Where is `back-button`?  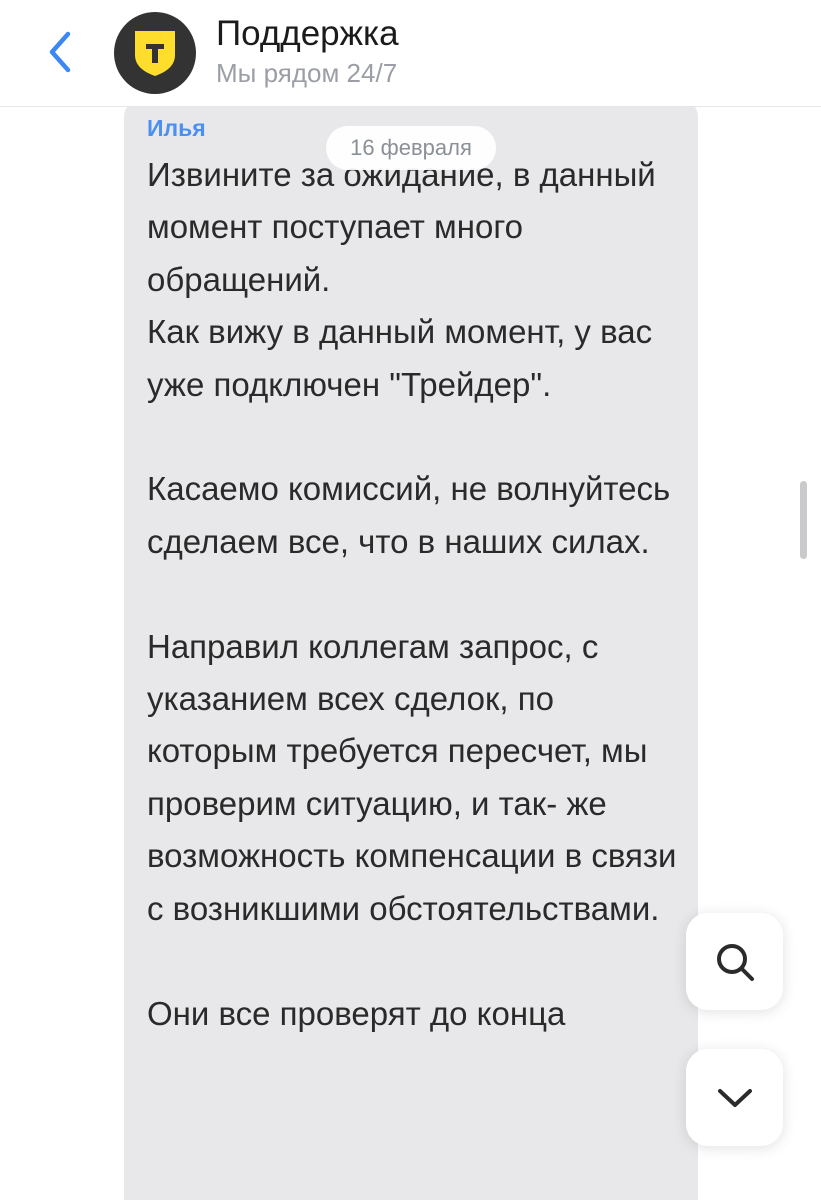
back-button is located at coordinates (60, 52).